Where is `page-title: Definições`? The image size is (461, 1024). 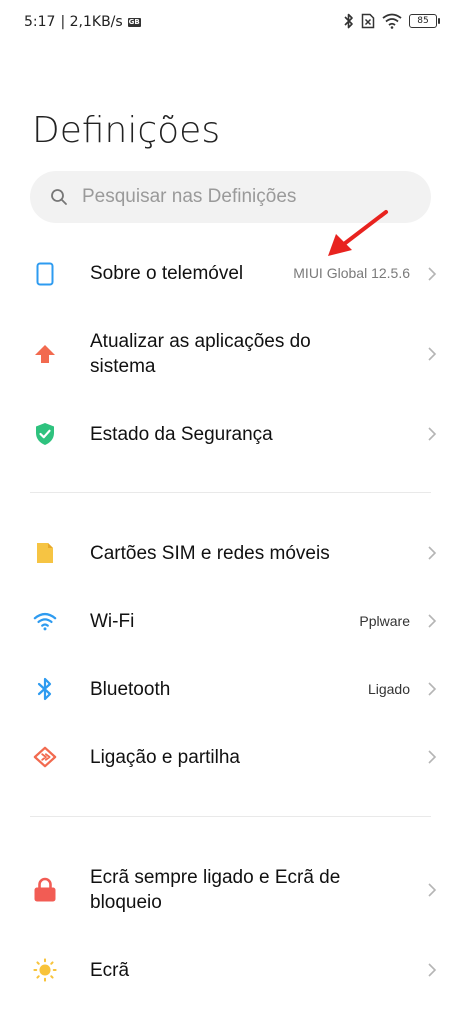 page-title: Definições is located at coordinates (126, 130).